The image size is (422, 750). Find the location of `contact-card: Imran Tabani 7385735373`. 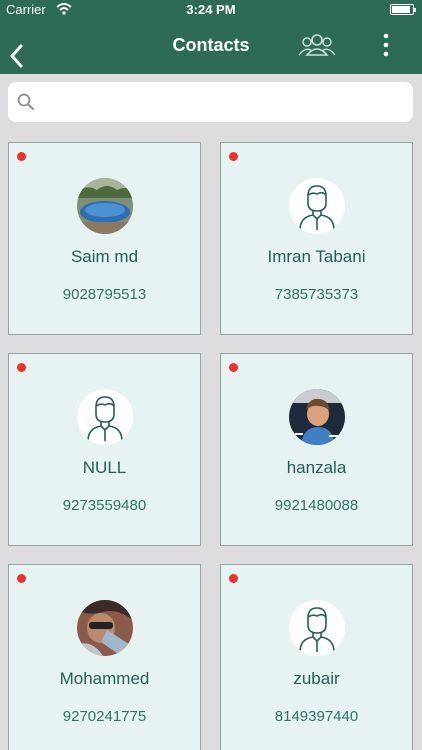

contact-card: Imran Tabani 7385735373 is located at coordinates (316, 238).